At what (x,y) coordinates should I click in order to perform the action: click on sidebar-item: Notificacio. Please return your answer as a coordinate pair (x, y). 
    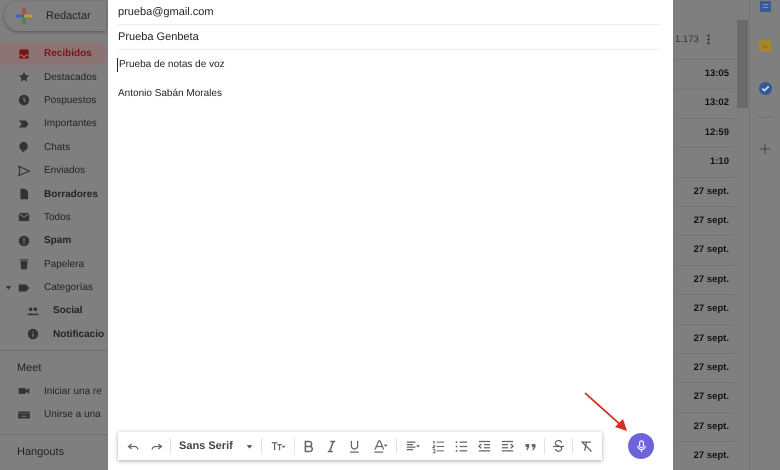
    Looking at the image, I should click on (54, 334).